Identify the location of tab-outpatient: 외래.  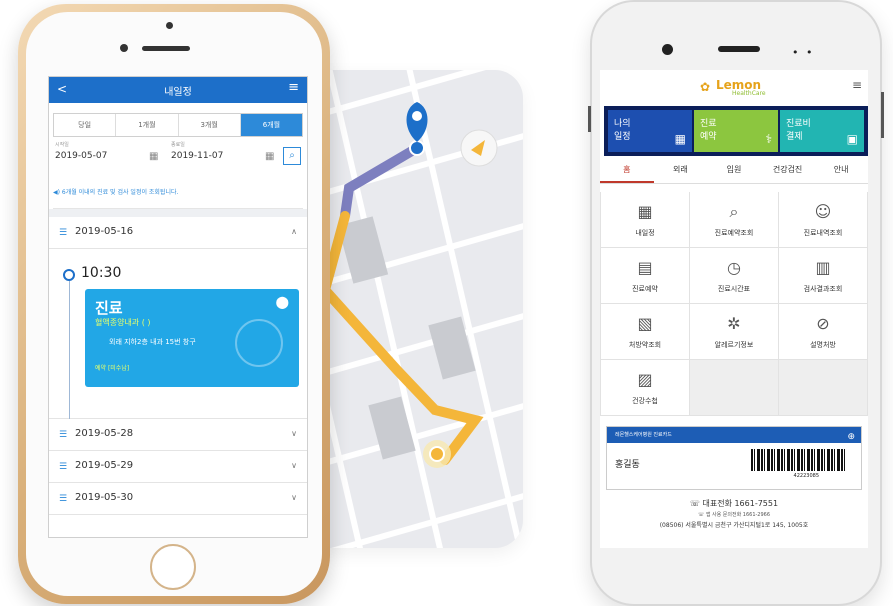
(681, 169).